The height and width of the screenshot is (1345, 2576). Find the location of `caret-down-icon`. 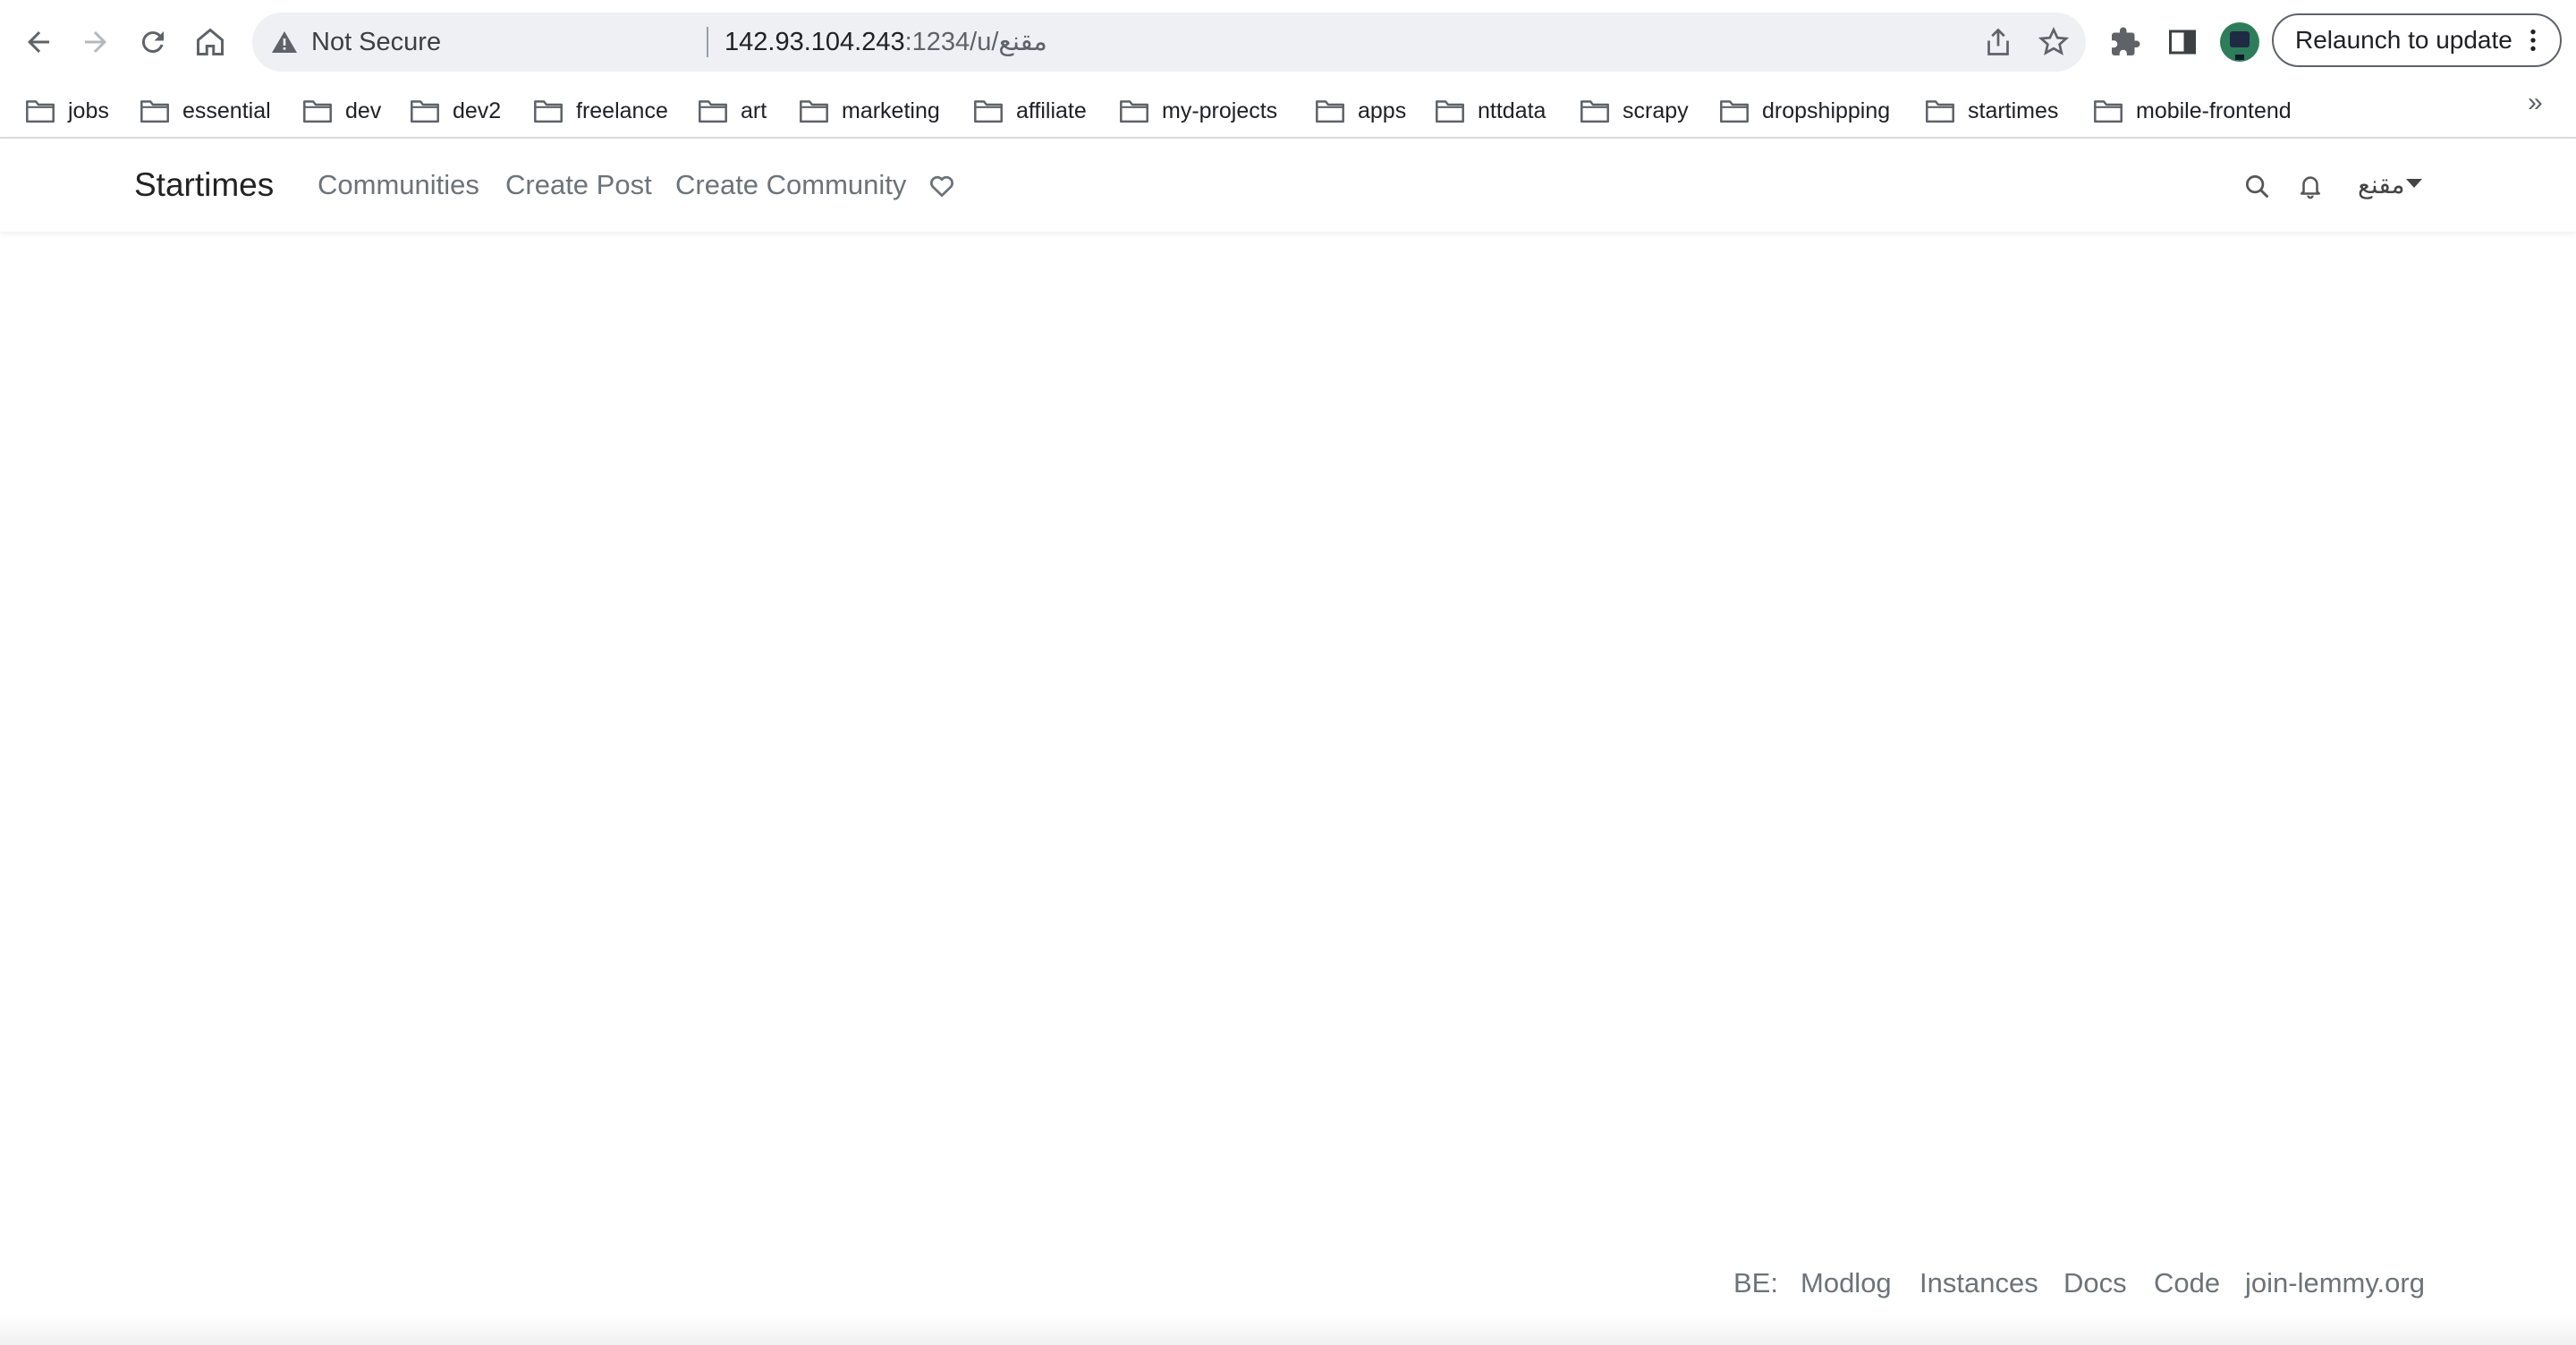

caret-down-icon is located at coordinates (2414, 183).